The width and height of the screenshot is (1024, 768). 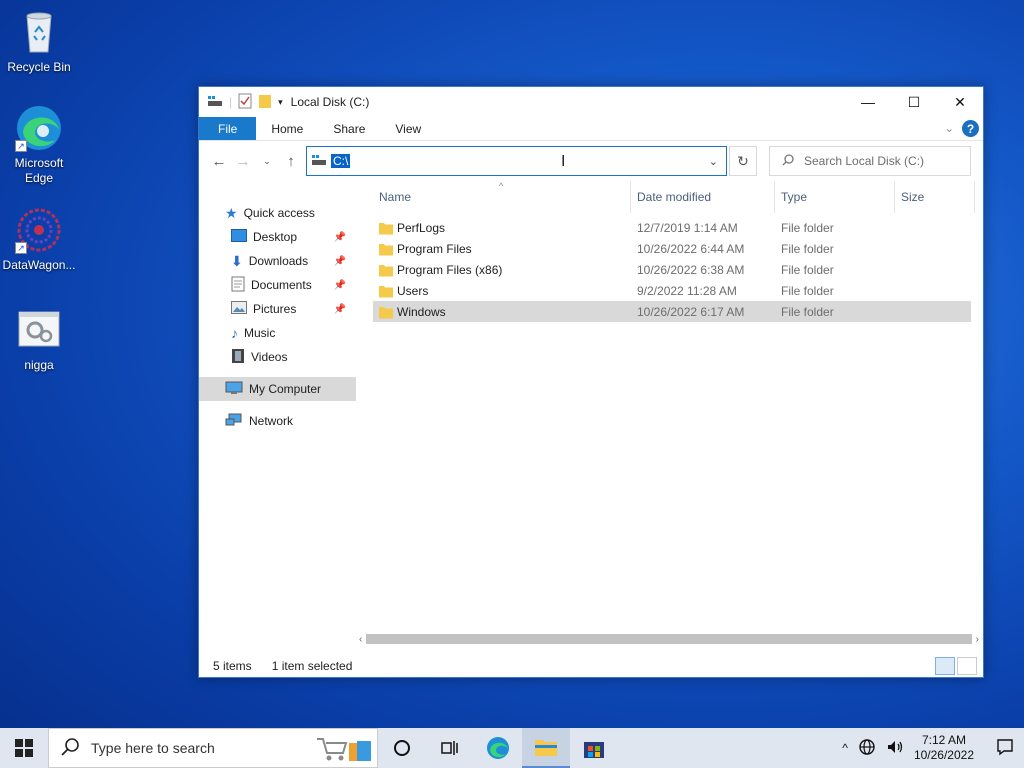 I want to click on status-bar: 5 items 1 item selected, so click(x=591, y=666).